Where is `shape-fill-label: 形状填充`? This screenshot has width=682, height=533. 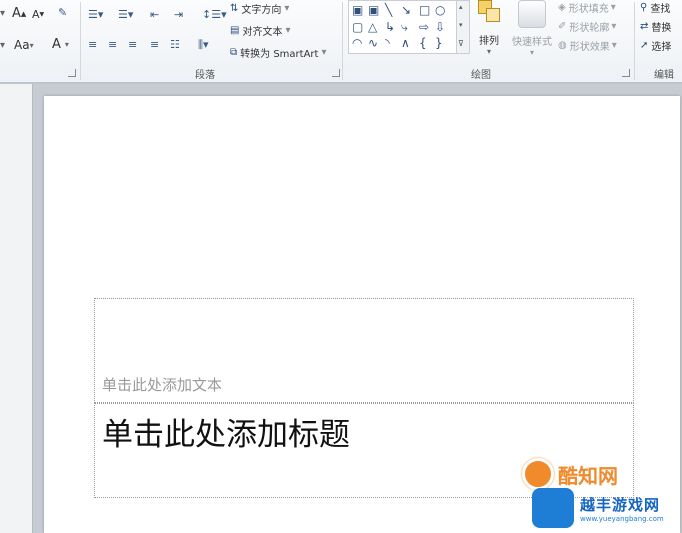
shape-fill-label: 形状填充 is located at coordinates (588, 9).